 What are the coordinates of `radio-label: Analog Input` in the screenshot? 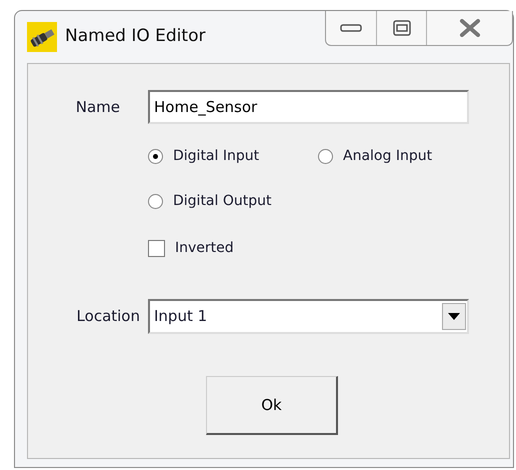 It's located at (387, 156).